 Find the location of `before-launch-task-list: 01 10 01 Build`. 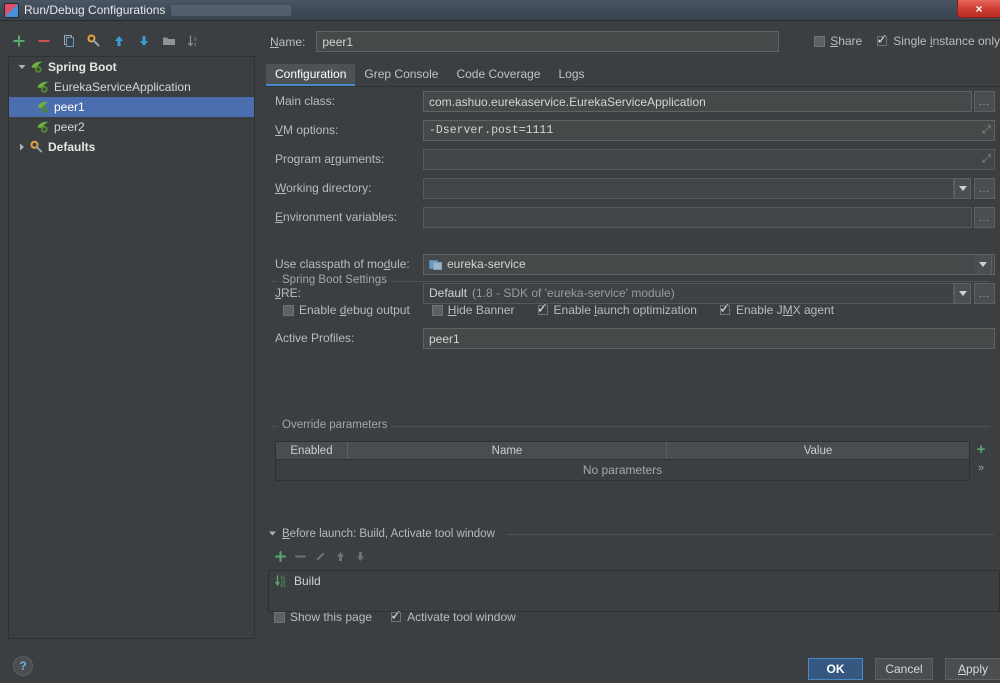

before-launch-task-list: 01 10 01 Build is located at coordinates (634, 591).